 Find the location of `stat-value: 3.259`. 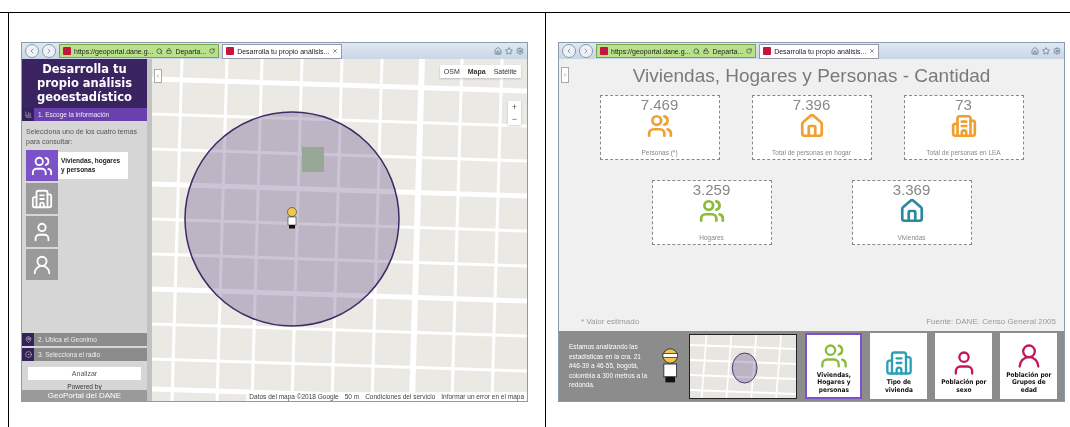

stat-value: 3.259 is located at coordinates (711, 189).